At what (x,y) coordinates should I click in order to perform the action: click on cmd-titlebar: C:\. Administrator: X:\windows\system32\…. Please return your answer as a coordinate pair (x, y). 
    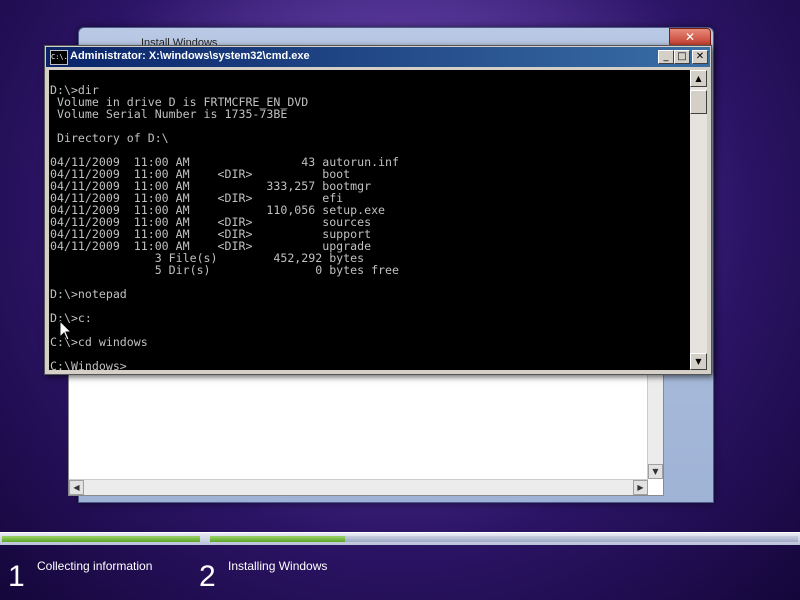
    Looking at the image, I should click on (378, 57).